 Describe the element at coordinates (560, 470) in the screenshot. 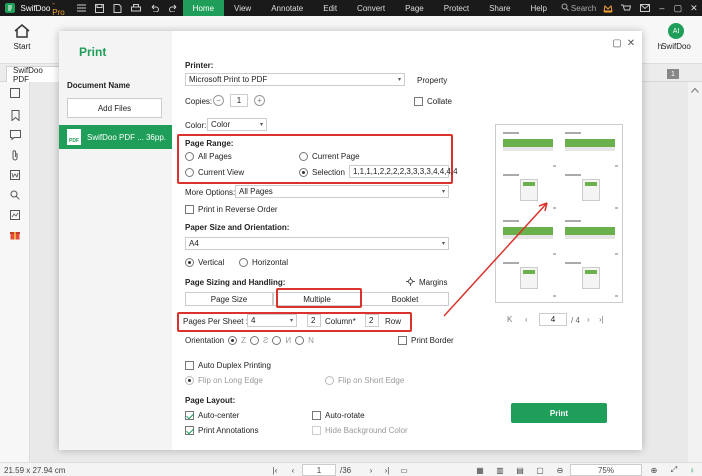

I see `zoom-out-icon: ⊖` at that location.